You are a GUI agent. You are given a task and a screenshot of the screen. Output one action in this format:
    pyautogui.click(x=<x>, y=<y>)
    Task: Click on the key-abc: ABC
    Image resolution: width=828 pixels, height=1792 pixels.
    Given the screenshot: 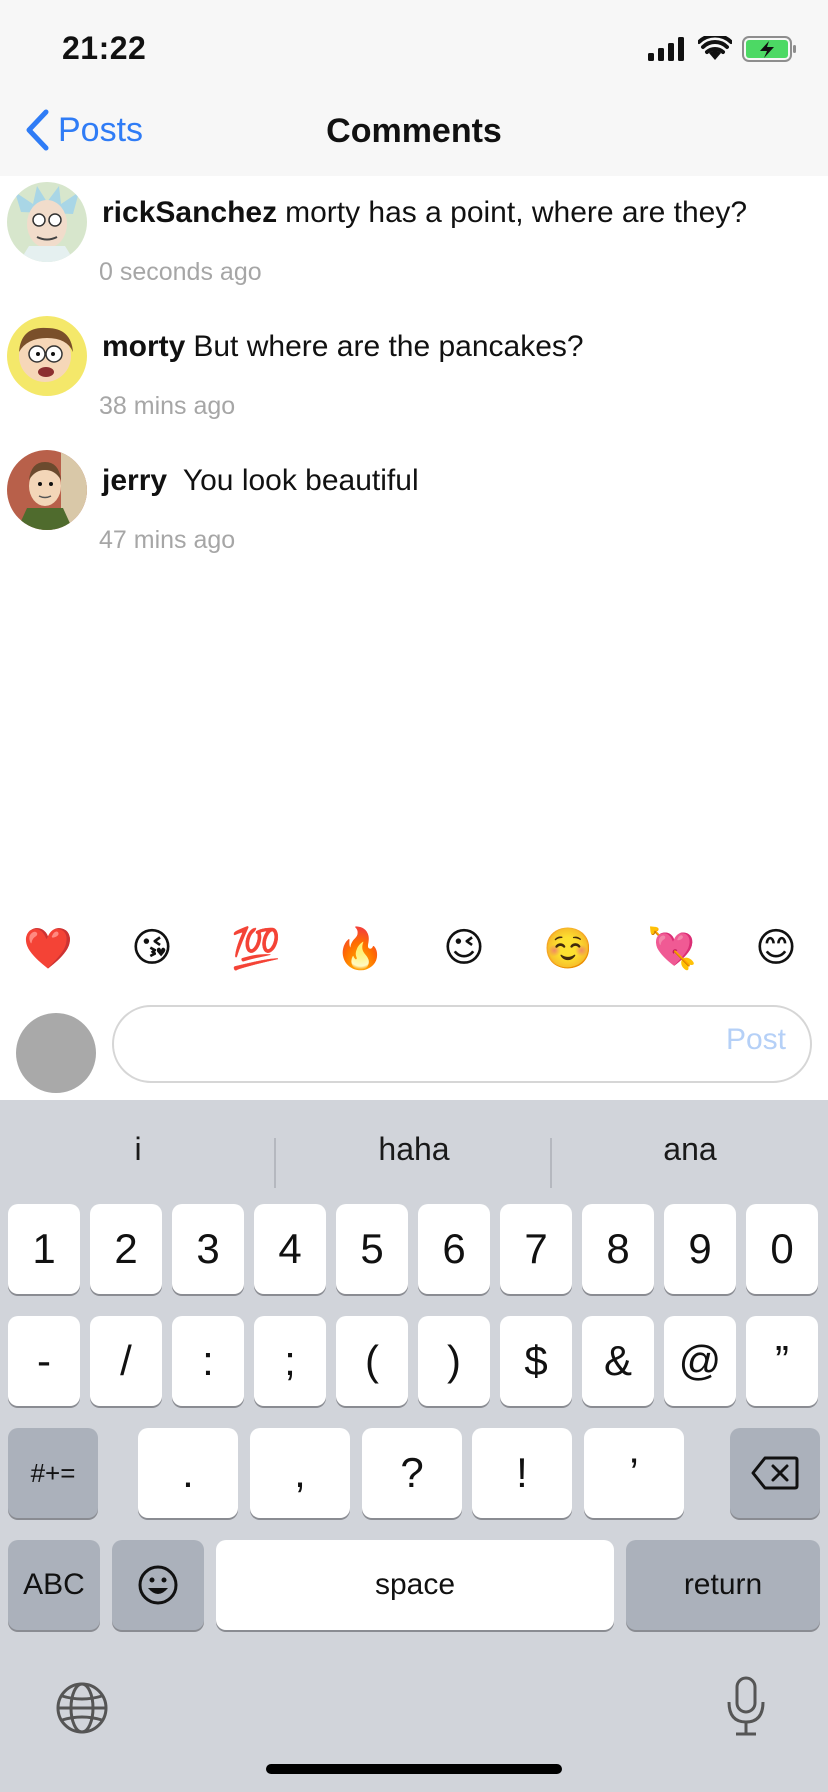 What is the action you would take?
    pyautogui.click(x=54, y=1585)
    